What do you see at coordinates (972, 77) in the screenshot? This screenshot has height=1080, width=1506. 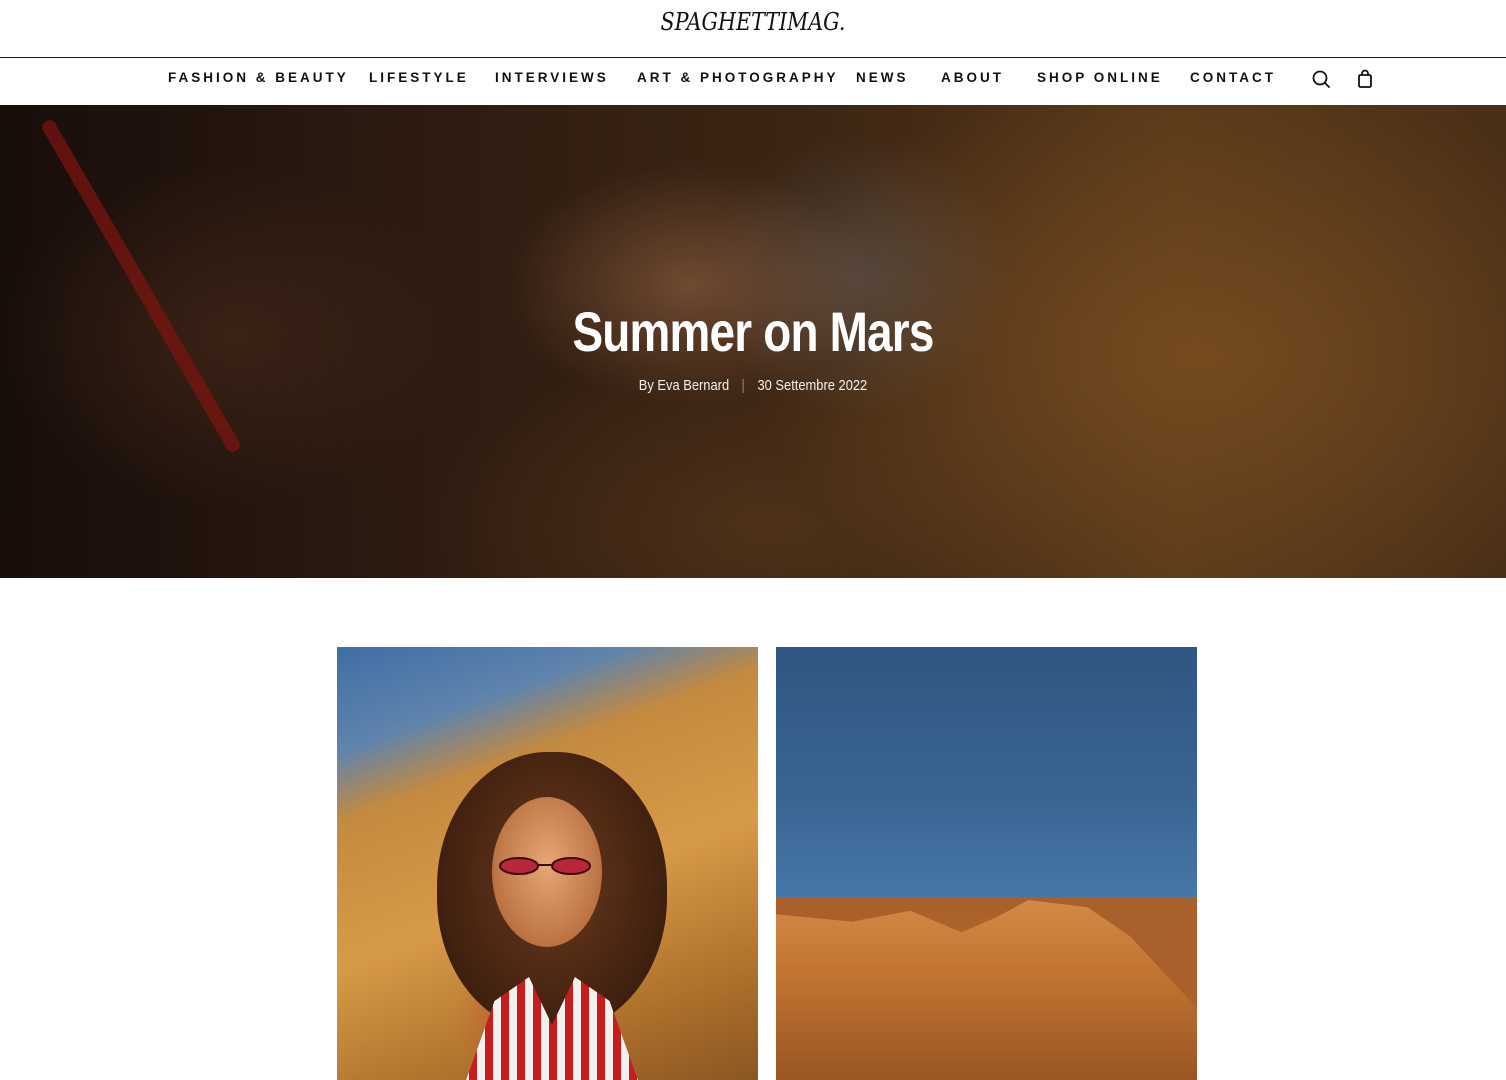 I see `nav-item-about: ABOUT` at bounding box center [972, 77].